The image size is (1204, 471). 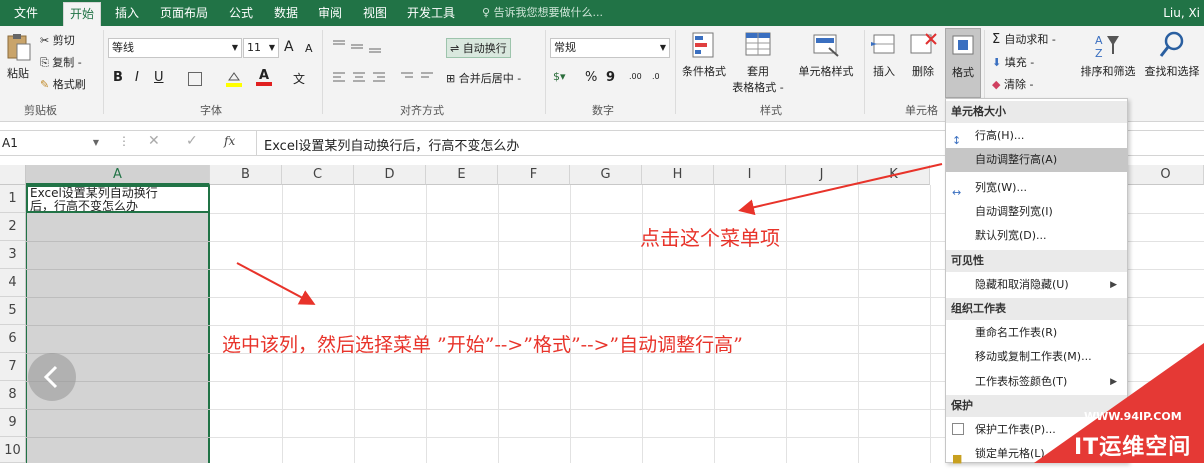 What do you see at coordinates (710, 238) in the screenshot?
I see `click-hint-annotation: 点击这个菜单项` at bounding box center [710, 238].